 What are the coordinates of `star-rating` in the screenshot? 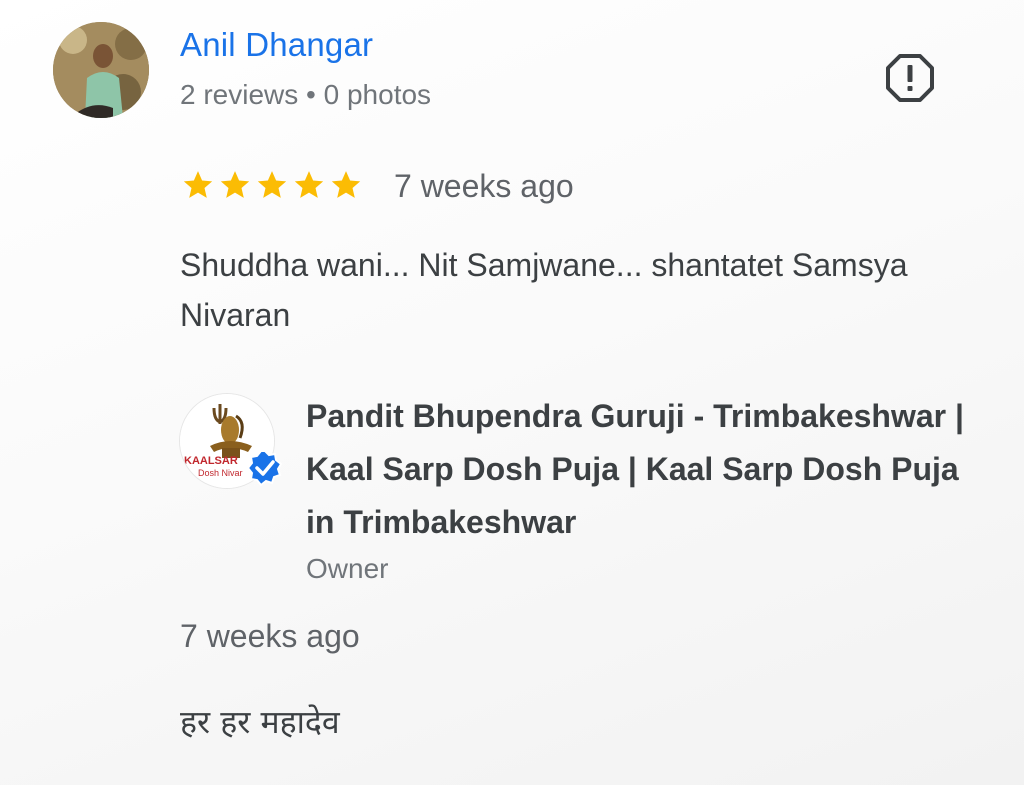 It's located at (272, 186).